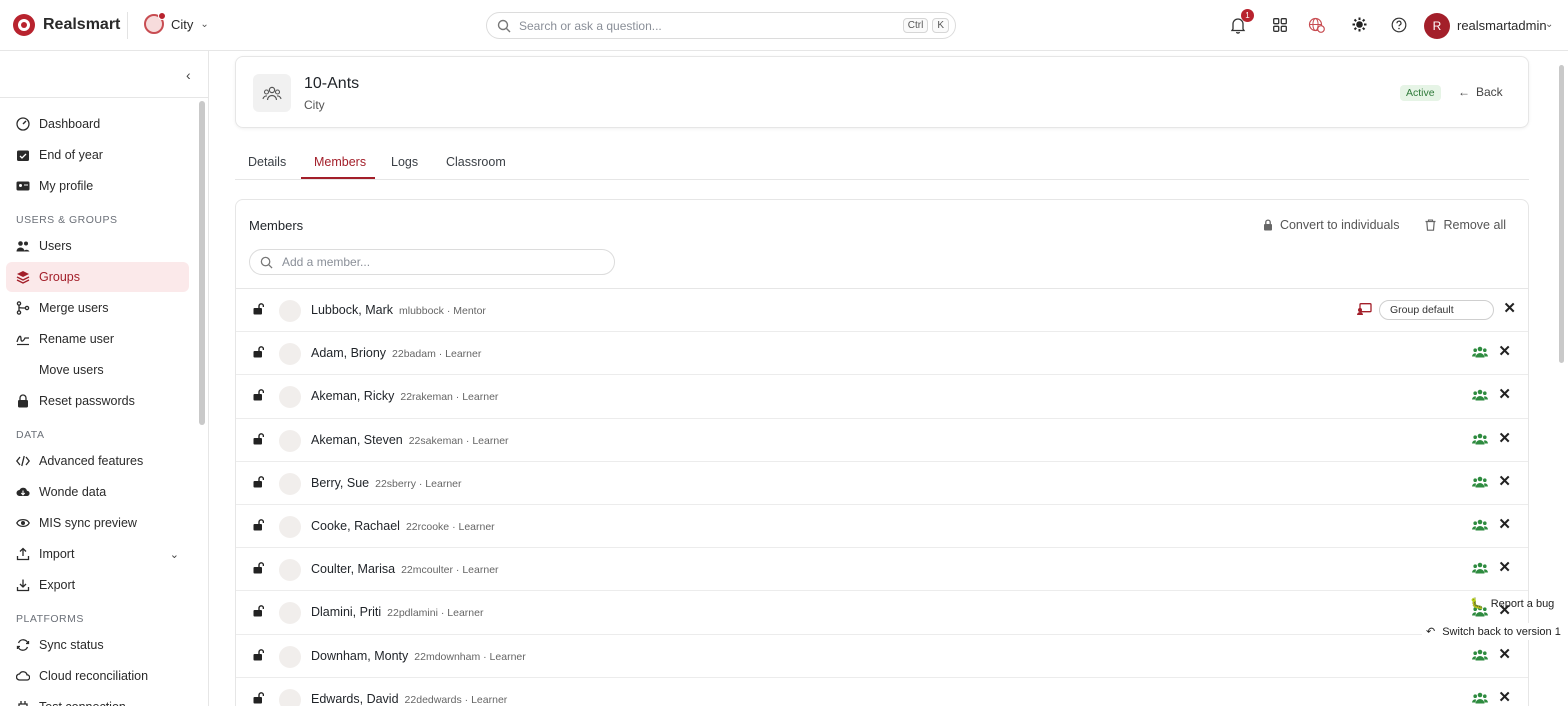  Describe the element at coordinates (97, 370) in the screenshot. I see `sidebar-item-move-users: Move users` at that location.